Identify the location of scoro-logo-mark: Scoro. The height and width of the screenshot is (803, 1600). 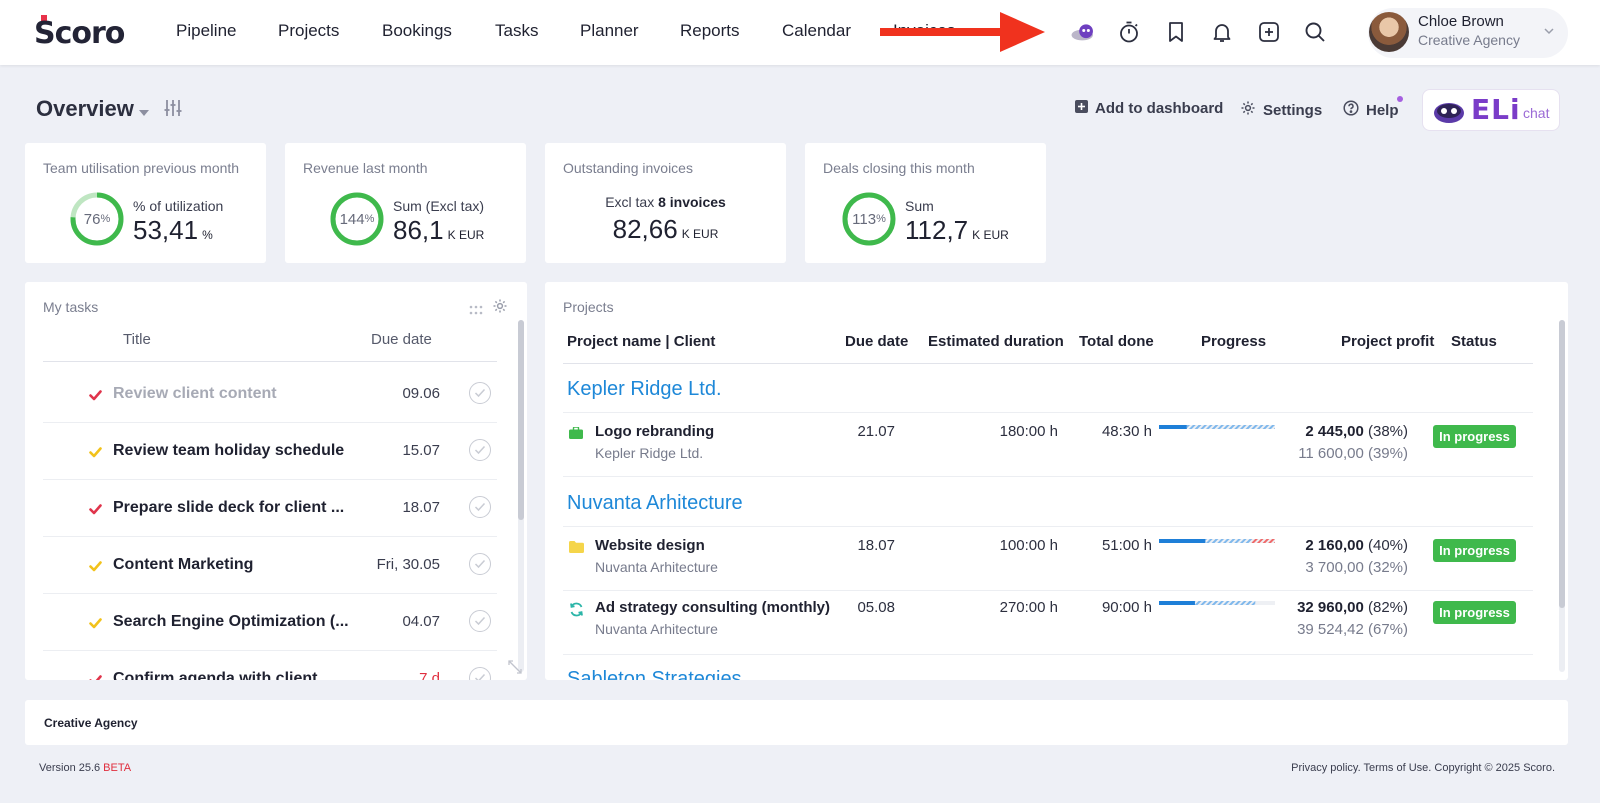
(80, 31).